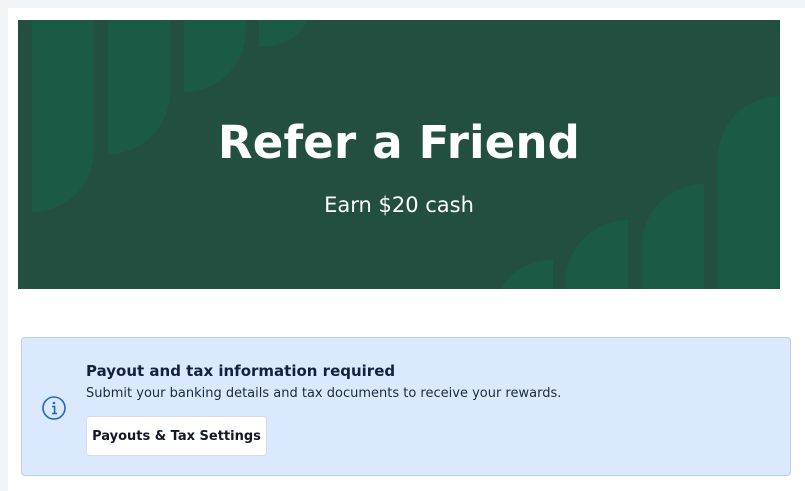 The image size is (805, 491). What do you see at coordinates (176, 436) in the screenshot?
I see `payouts-tax-settings-button: Payouts & Tax Settings` at bounding box center [176, 436].